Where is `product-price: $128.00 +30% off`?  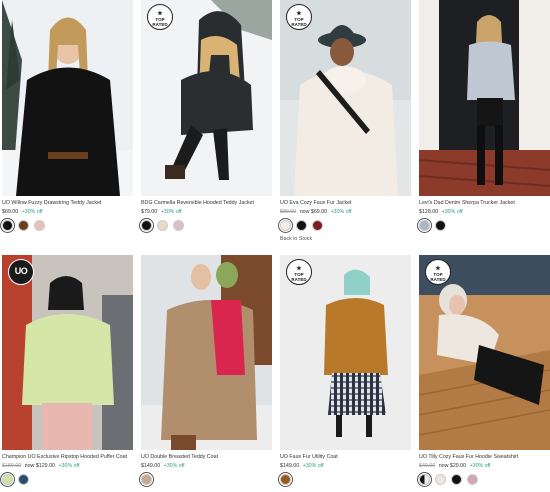
product-price: $128.00 +30% off is located at coordinates (441, 212).